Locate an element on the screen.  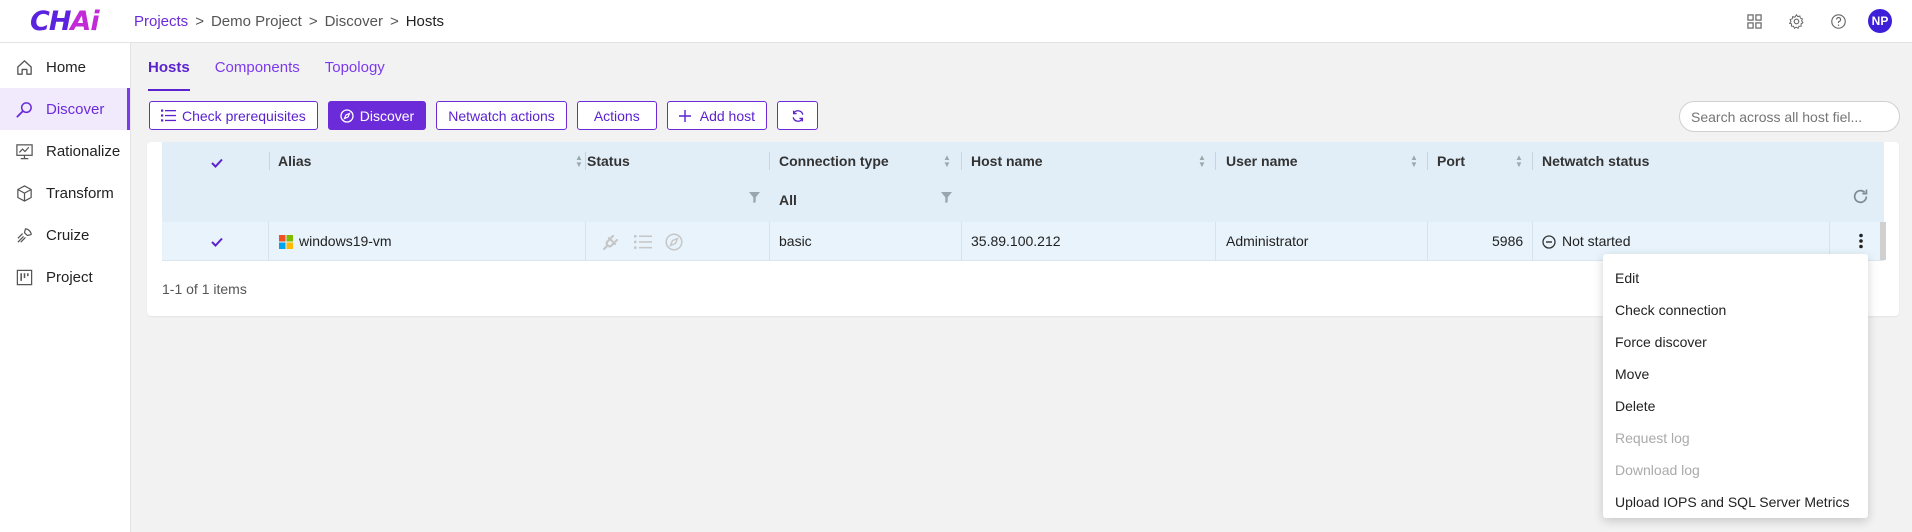
reload-icon is located at coordinates (1860, 196).